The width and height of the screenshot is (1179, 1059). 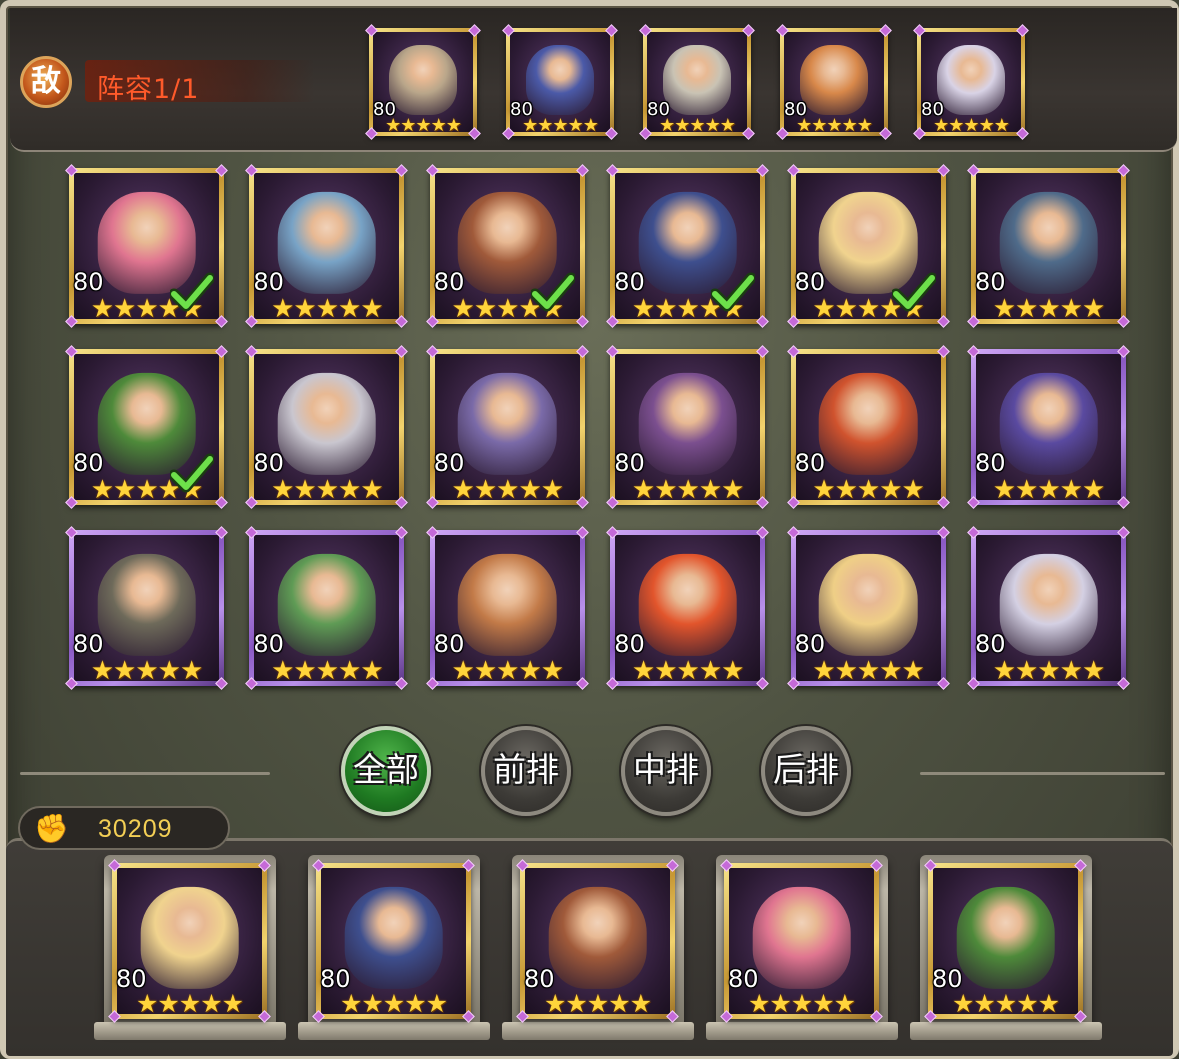 What do you see at coordinates (526, 771) in the screenshot?
I see `filter-button-front: 前排` at bounding box center [526, 771].